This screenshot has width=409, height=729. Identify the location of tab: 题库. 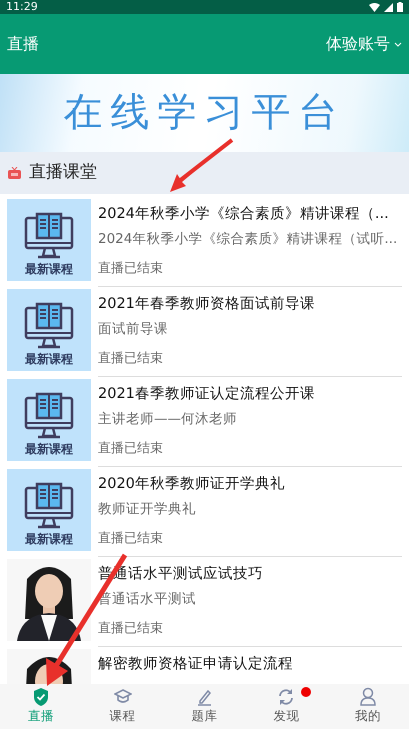
(205, 706).